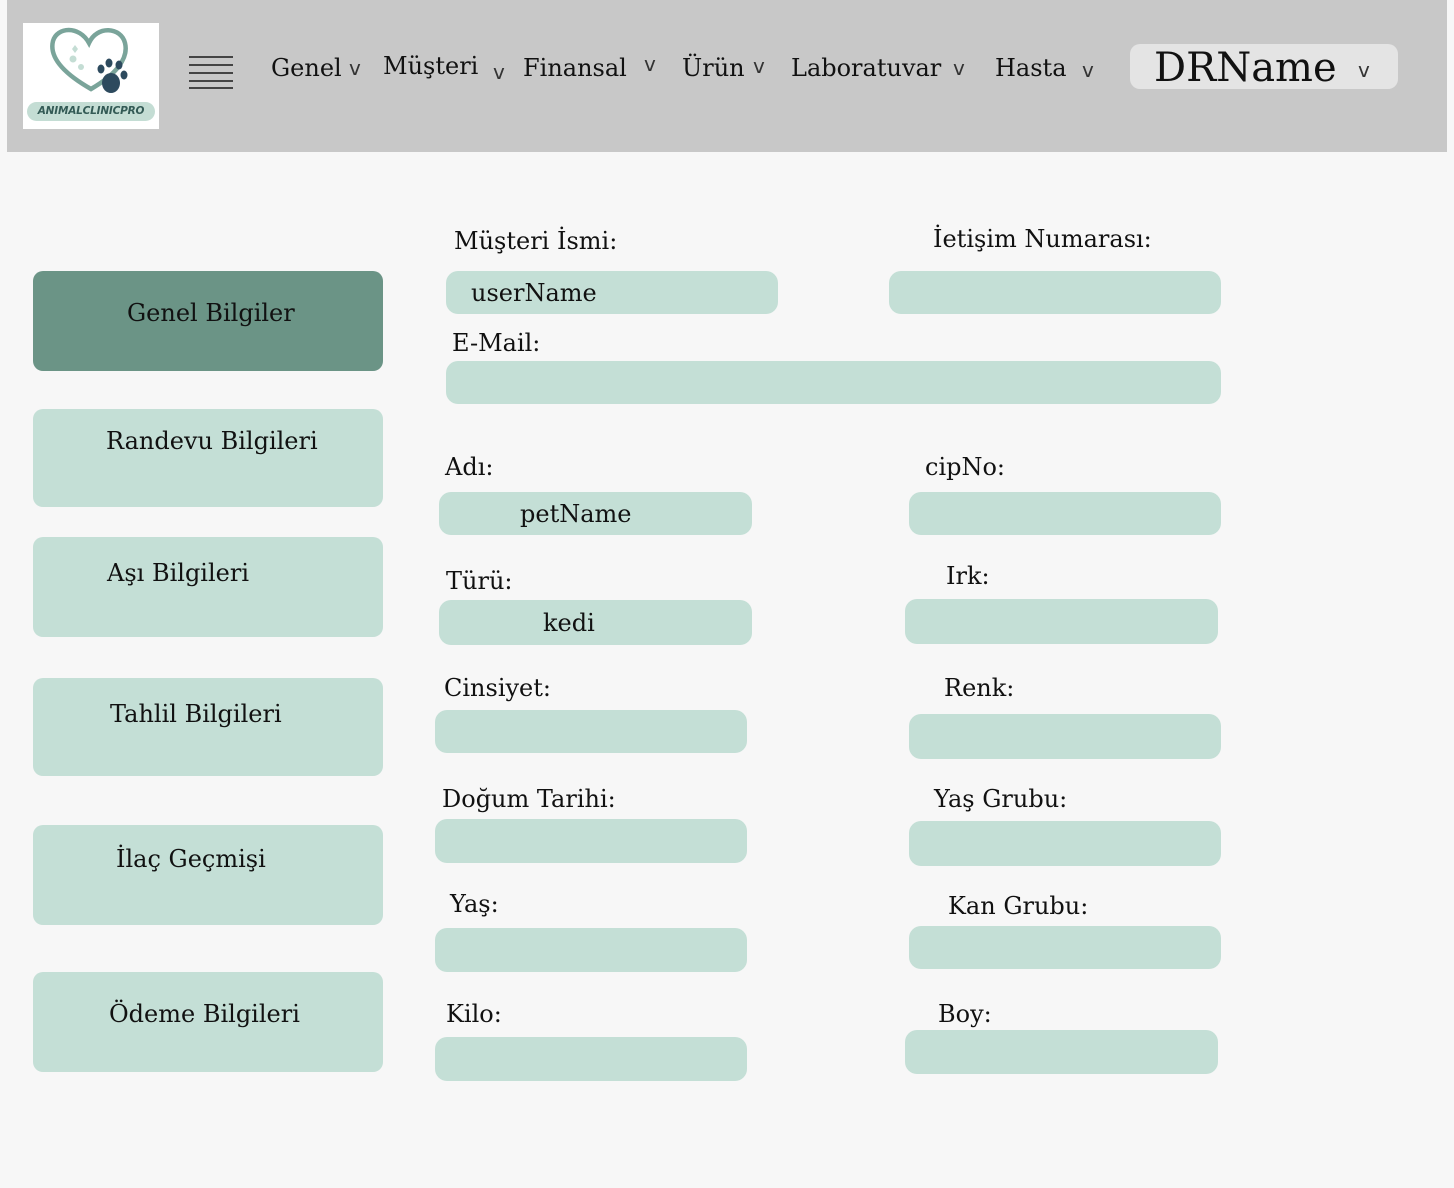 Image resolution: width=1454 pixels, height=1188 pixels. I want to click on nav-hasta: Hasta v, so click(1049, 68).